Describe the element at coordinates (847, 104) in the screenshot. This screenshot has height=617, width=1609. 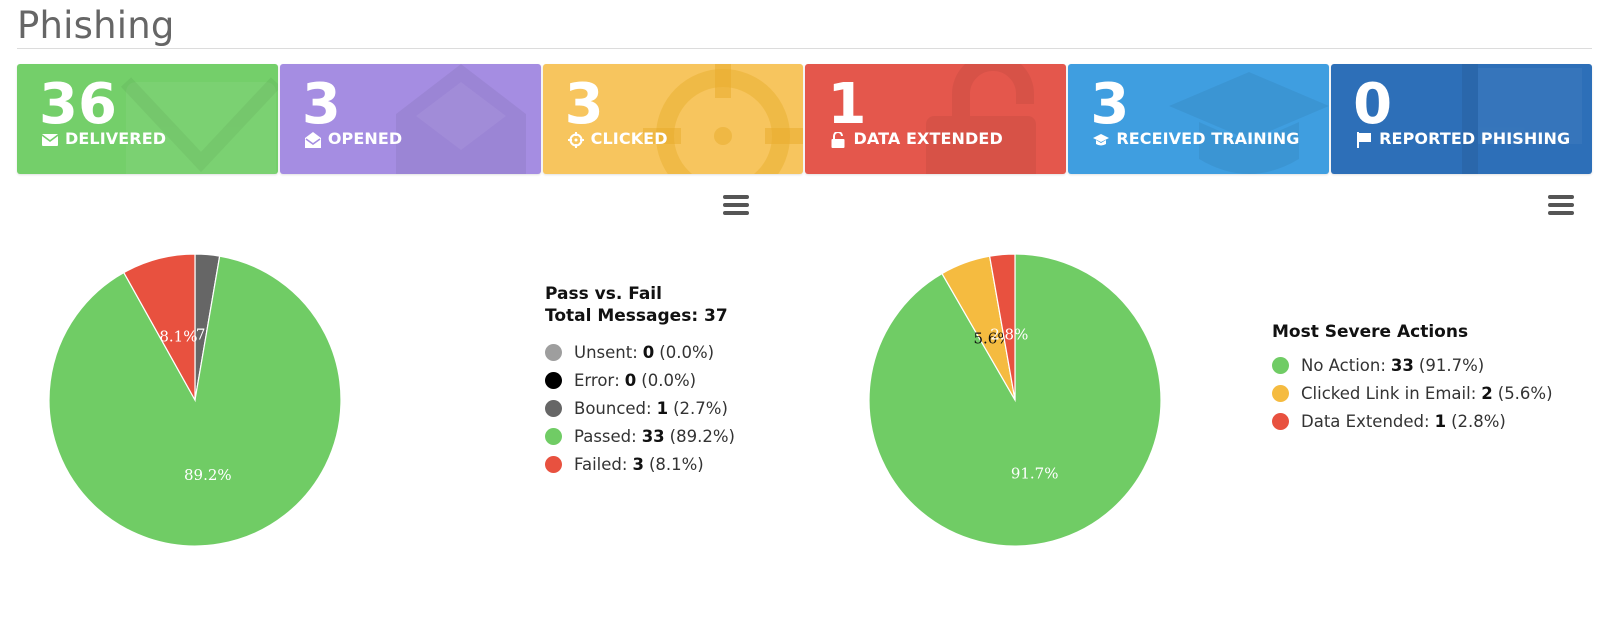
I see `data-extended-count: 1` at that location.